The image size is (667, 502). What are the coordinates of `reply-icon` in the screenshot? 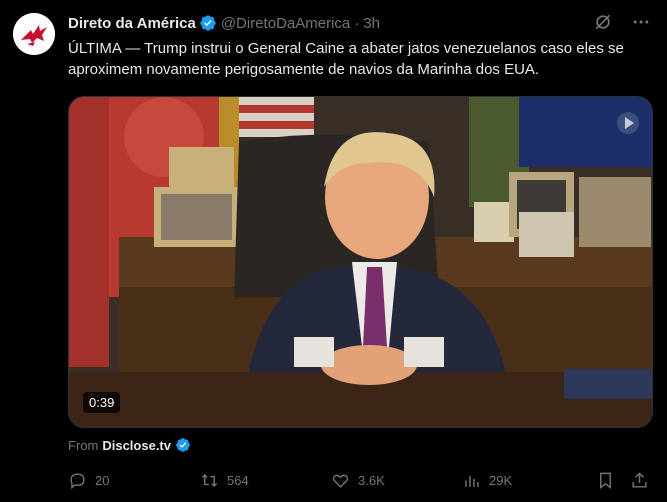 It's located at (77, 480).